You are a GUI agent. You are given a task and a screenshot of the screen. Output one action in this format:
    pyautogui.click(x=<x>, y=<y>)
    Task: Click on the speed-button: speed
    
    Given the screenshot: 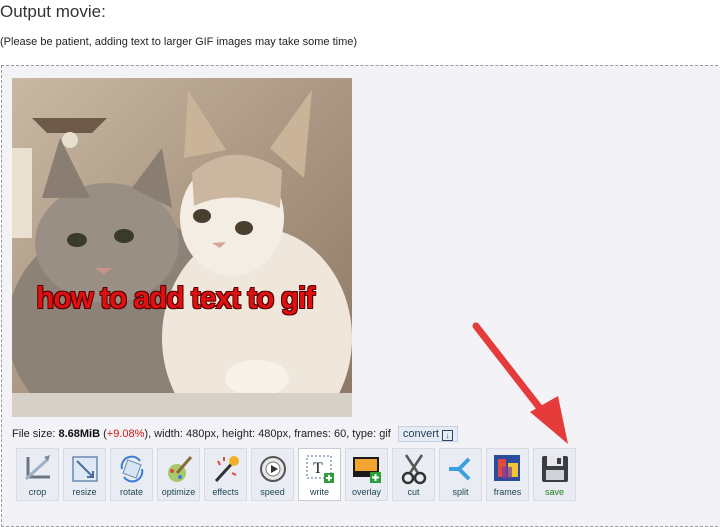 What is the action you would take?
    pyautogui.click(x=272, y=474)
    